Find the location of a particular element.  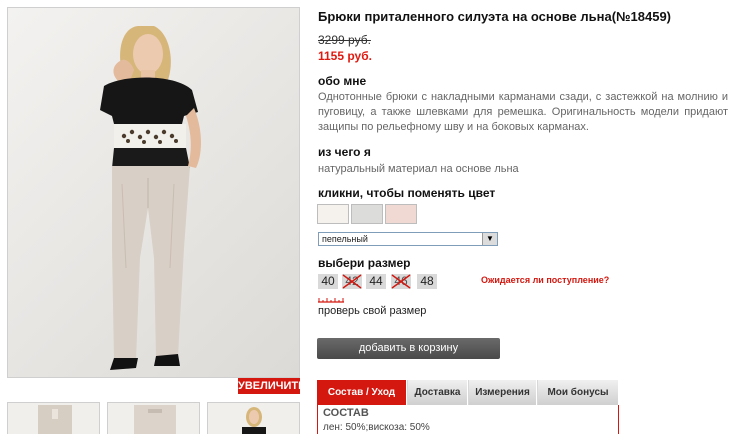

material-heading: из чего я is located at coordinates (344, 152).